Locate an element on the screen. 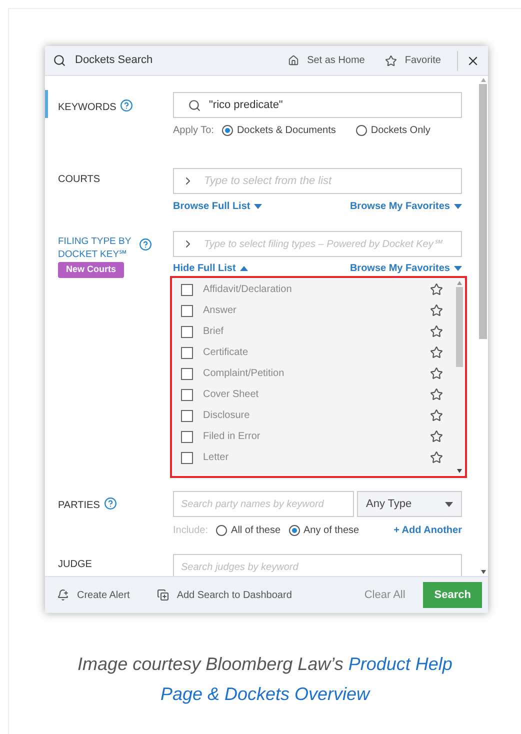 This screenshot has height=734, width=521. party-field: Search party names by keyword is located at coordinates (263, 504).